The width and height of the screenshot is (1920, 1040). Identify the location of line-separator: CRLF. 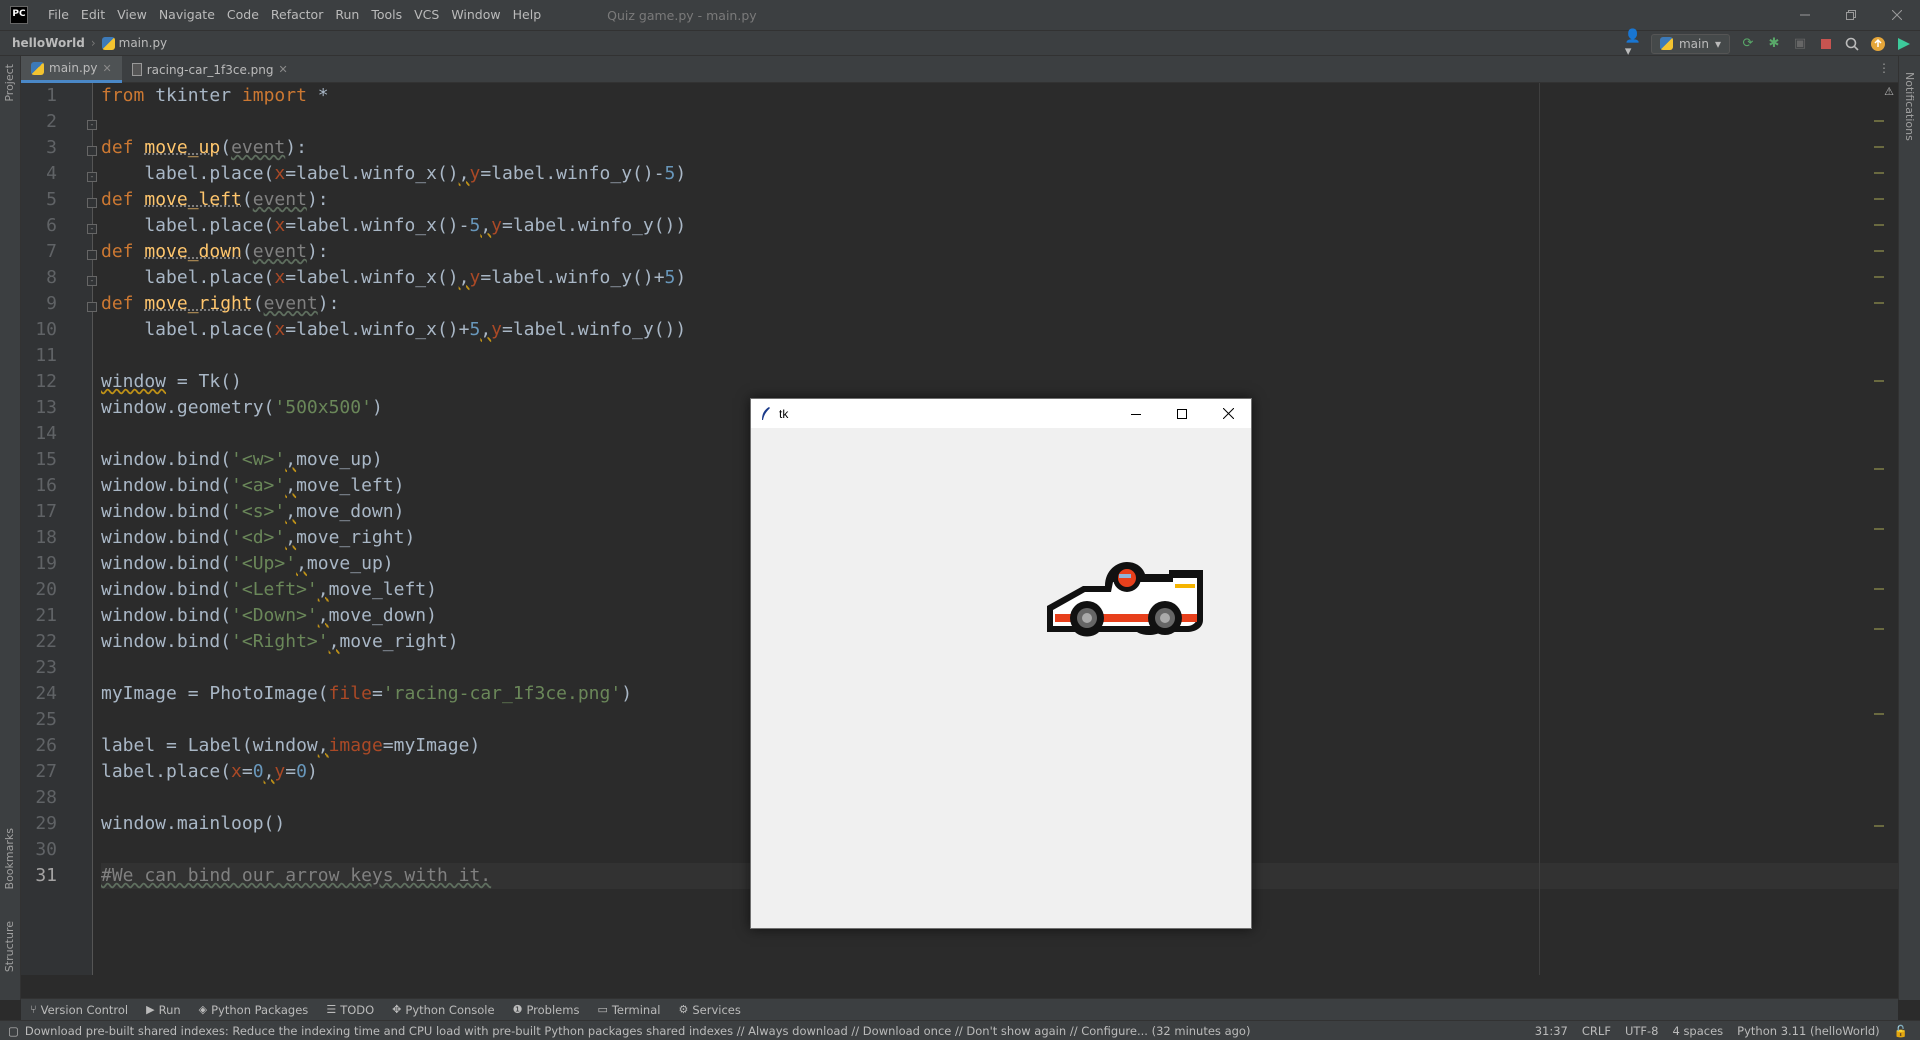
(1596, 1031).